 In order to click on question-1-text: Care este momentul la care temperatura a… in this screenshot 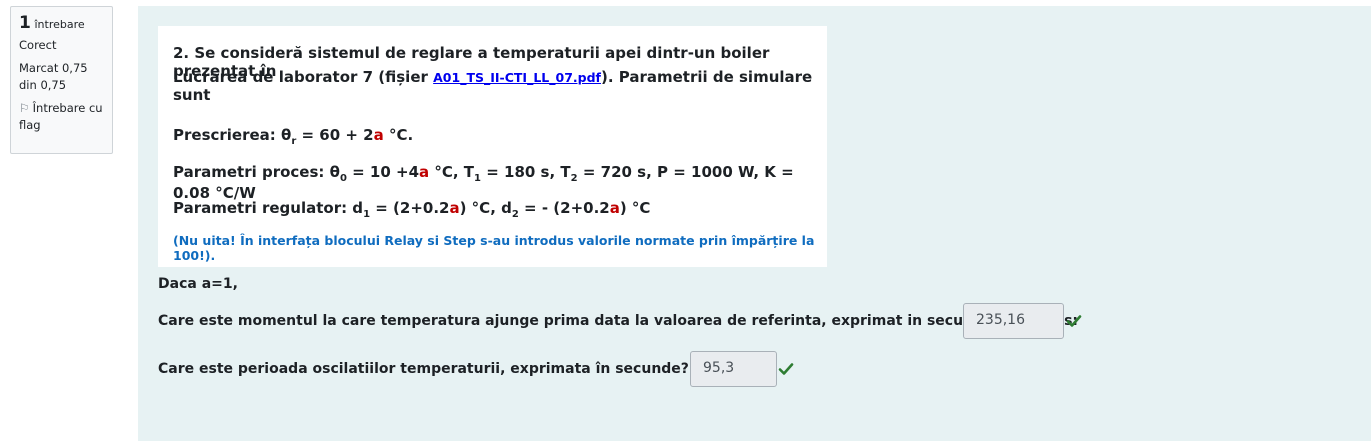, I will do `click(618, 321)`.